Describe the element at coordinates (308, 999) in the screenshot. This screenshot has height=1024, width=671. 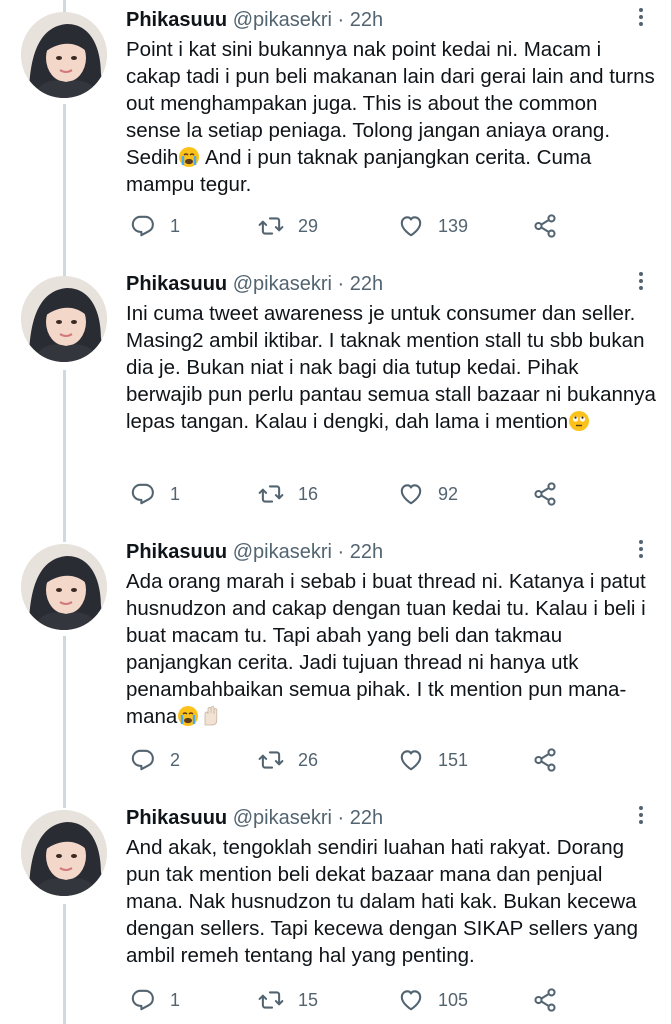
I see `retweet-count: 15` at that location.